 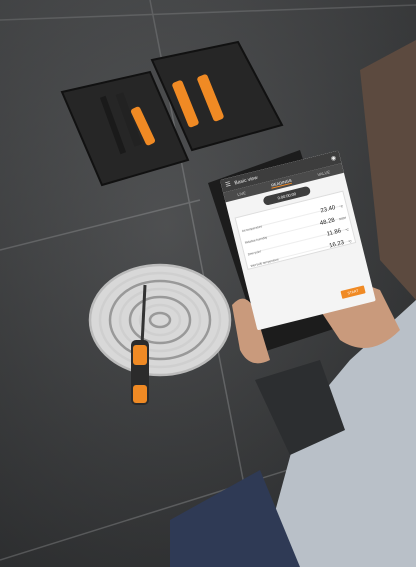 What do you see at coordinates (336, 244) in the screenshot?
I see `reading-value: 16.23` at bounding box center [336, 244].